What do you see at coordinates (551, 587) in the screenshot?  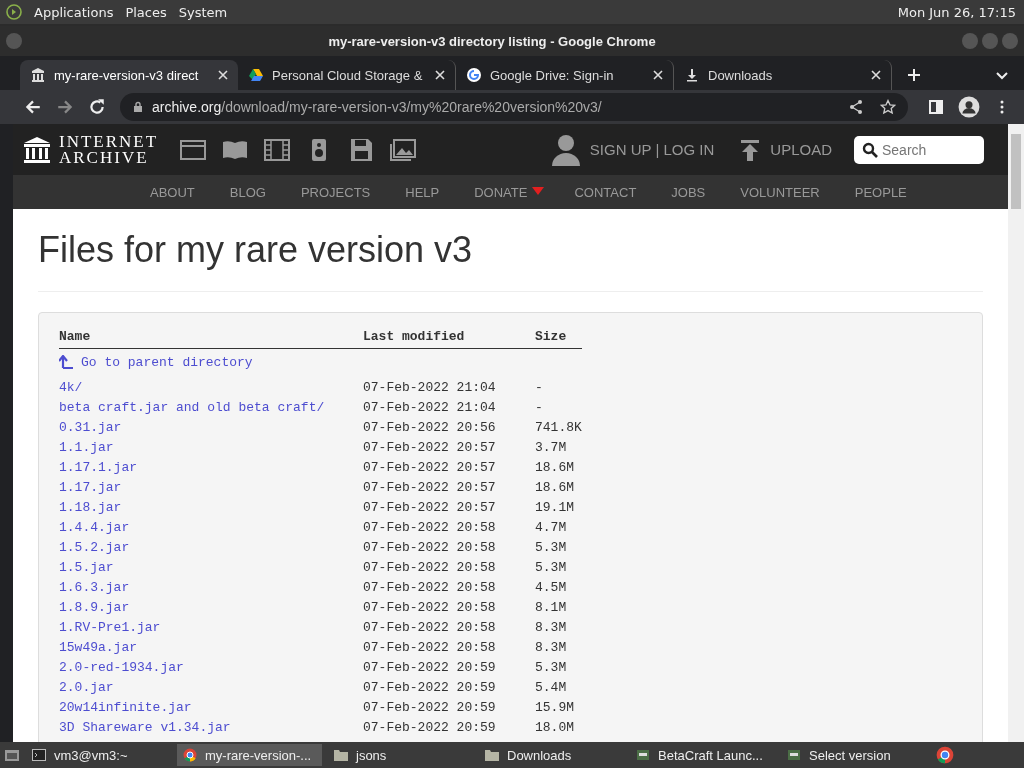 I see `file-size: 4.5M` at bounding box center [551, 587].